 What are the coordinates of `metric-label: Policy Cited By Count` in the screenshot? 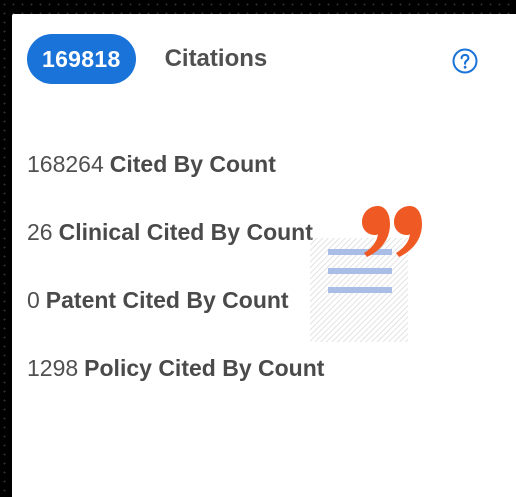 It's located at (204, 367).